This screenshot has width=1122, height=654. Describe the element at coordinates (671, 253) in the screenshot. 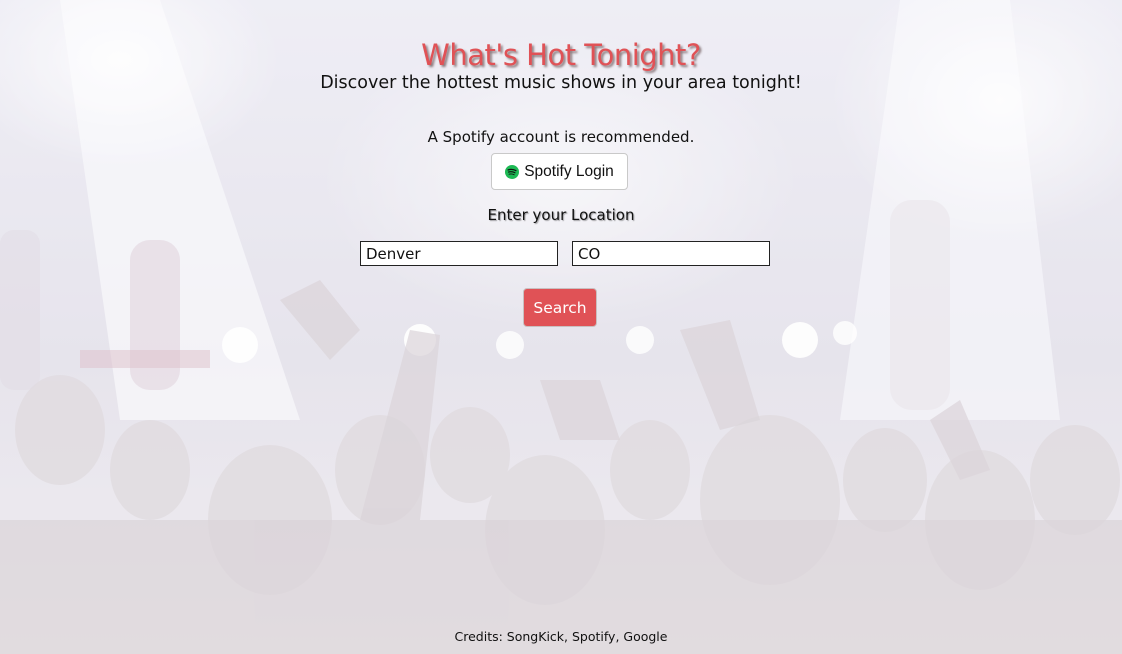

I see `state-input` at that location.